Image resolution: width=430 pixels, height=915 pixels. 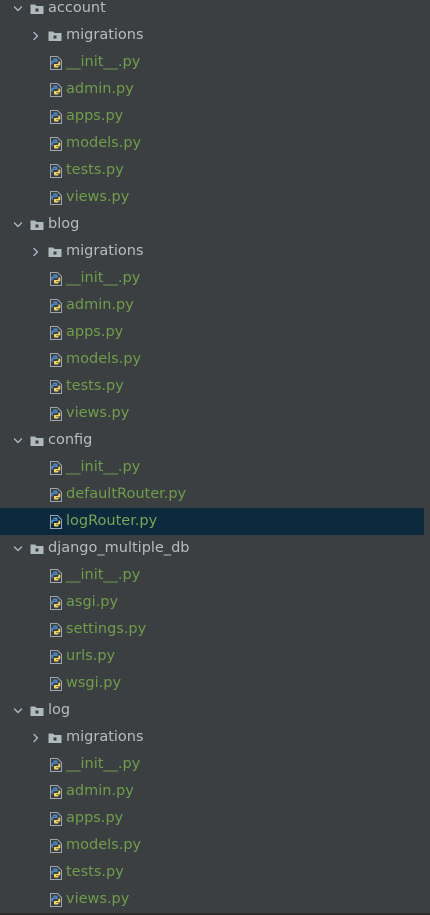 What do you see at coordinates (212, 11) in the screenshot?
I see `tree-folder-row: account` at bounding box center [212, 11].